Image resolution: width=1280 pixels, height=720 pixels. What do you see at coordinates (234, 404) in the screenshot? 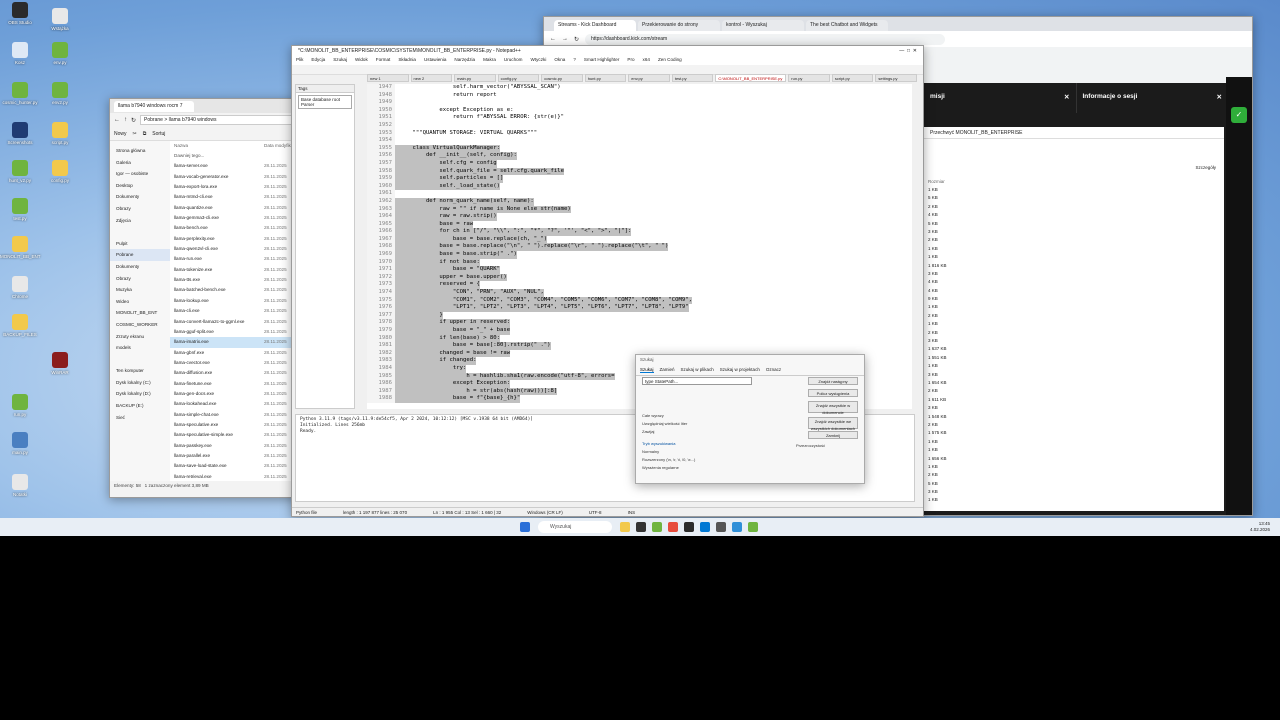
I see `file-row: llama-lookahead.exe 28.11.2025` at bounding box center [234, 404].